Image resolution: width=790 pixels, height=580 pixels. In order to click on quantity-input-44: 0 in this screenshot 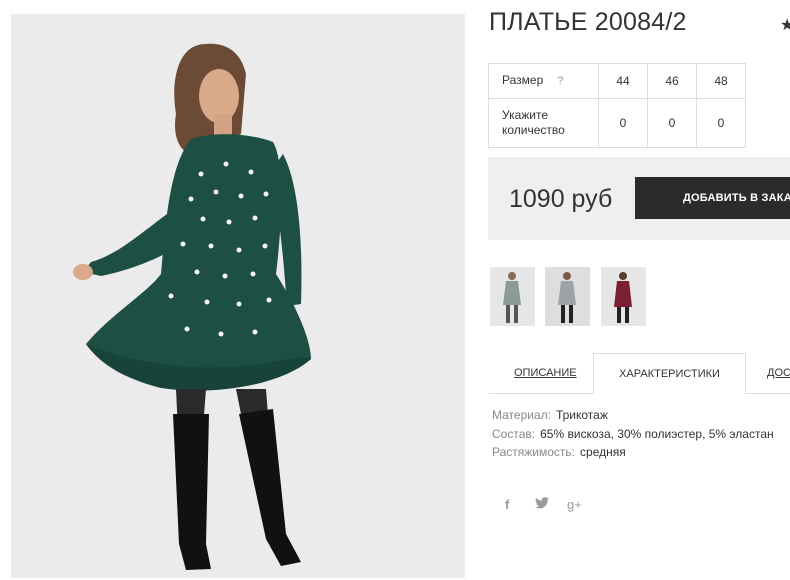, I will do `click(623, 123)`.